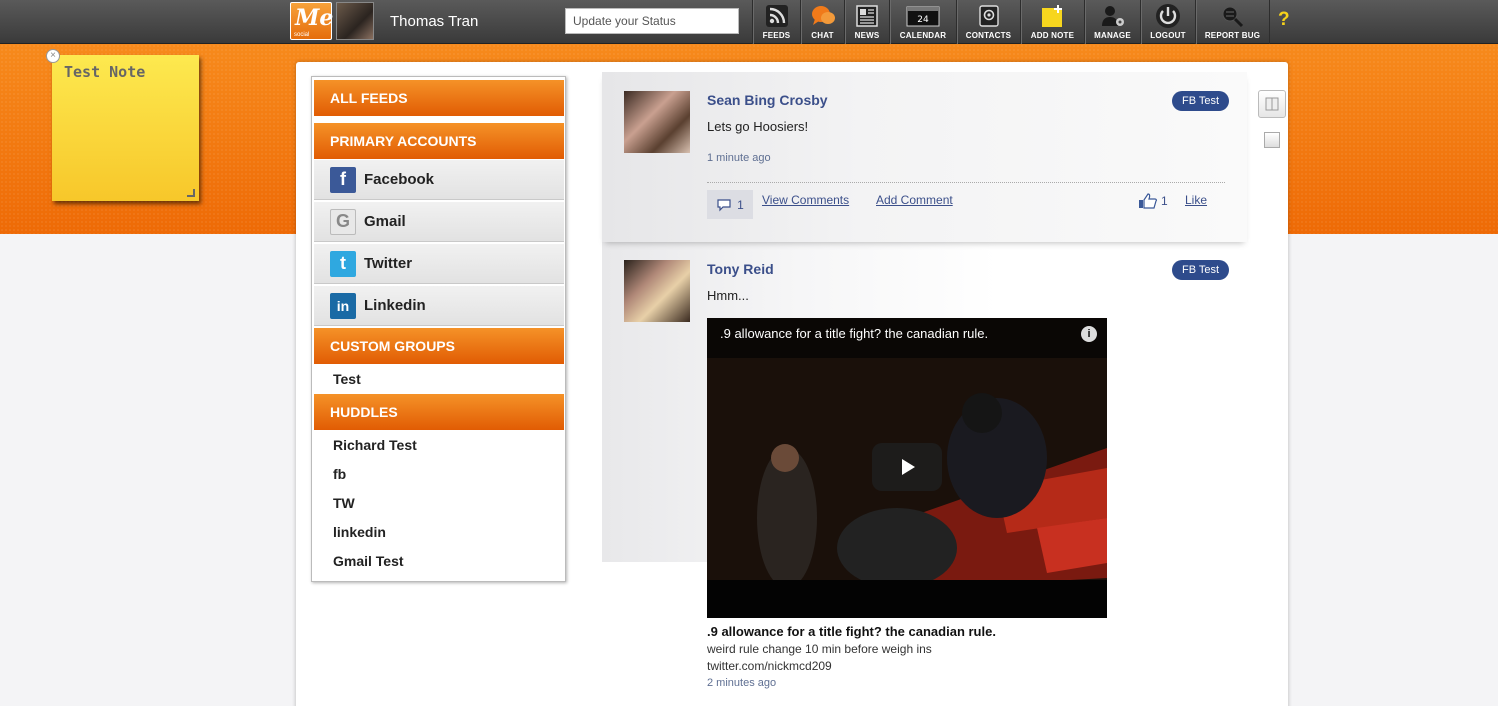 This screenshot has height=706, width=1498. What do you see at coordinates (1272, 140) in the screenshot?
I see `layout-single-button` at bounding box center [1272, 140].